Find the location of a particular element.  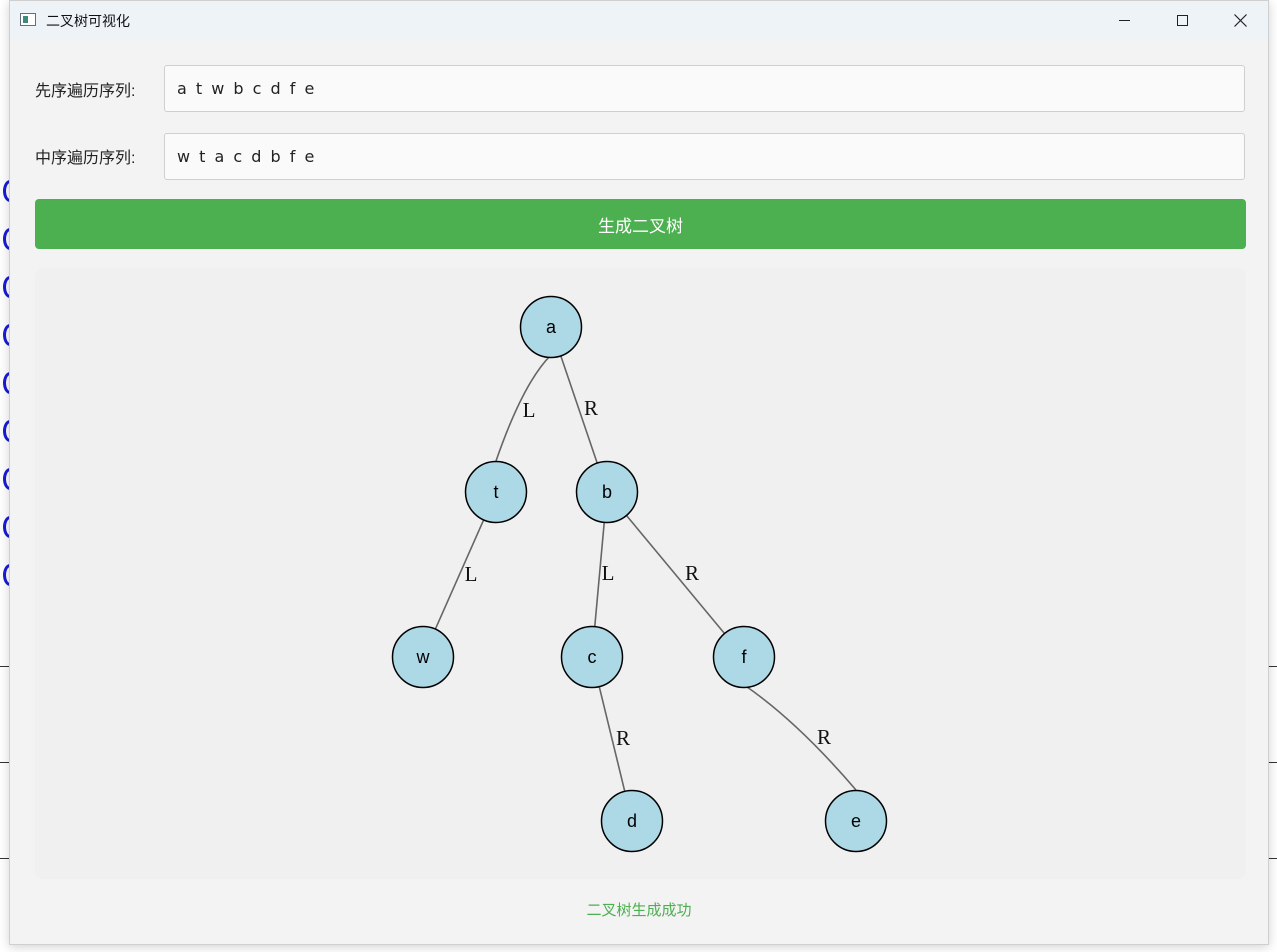

tree-edge-b-f is located at coordinates (675, 574).